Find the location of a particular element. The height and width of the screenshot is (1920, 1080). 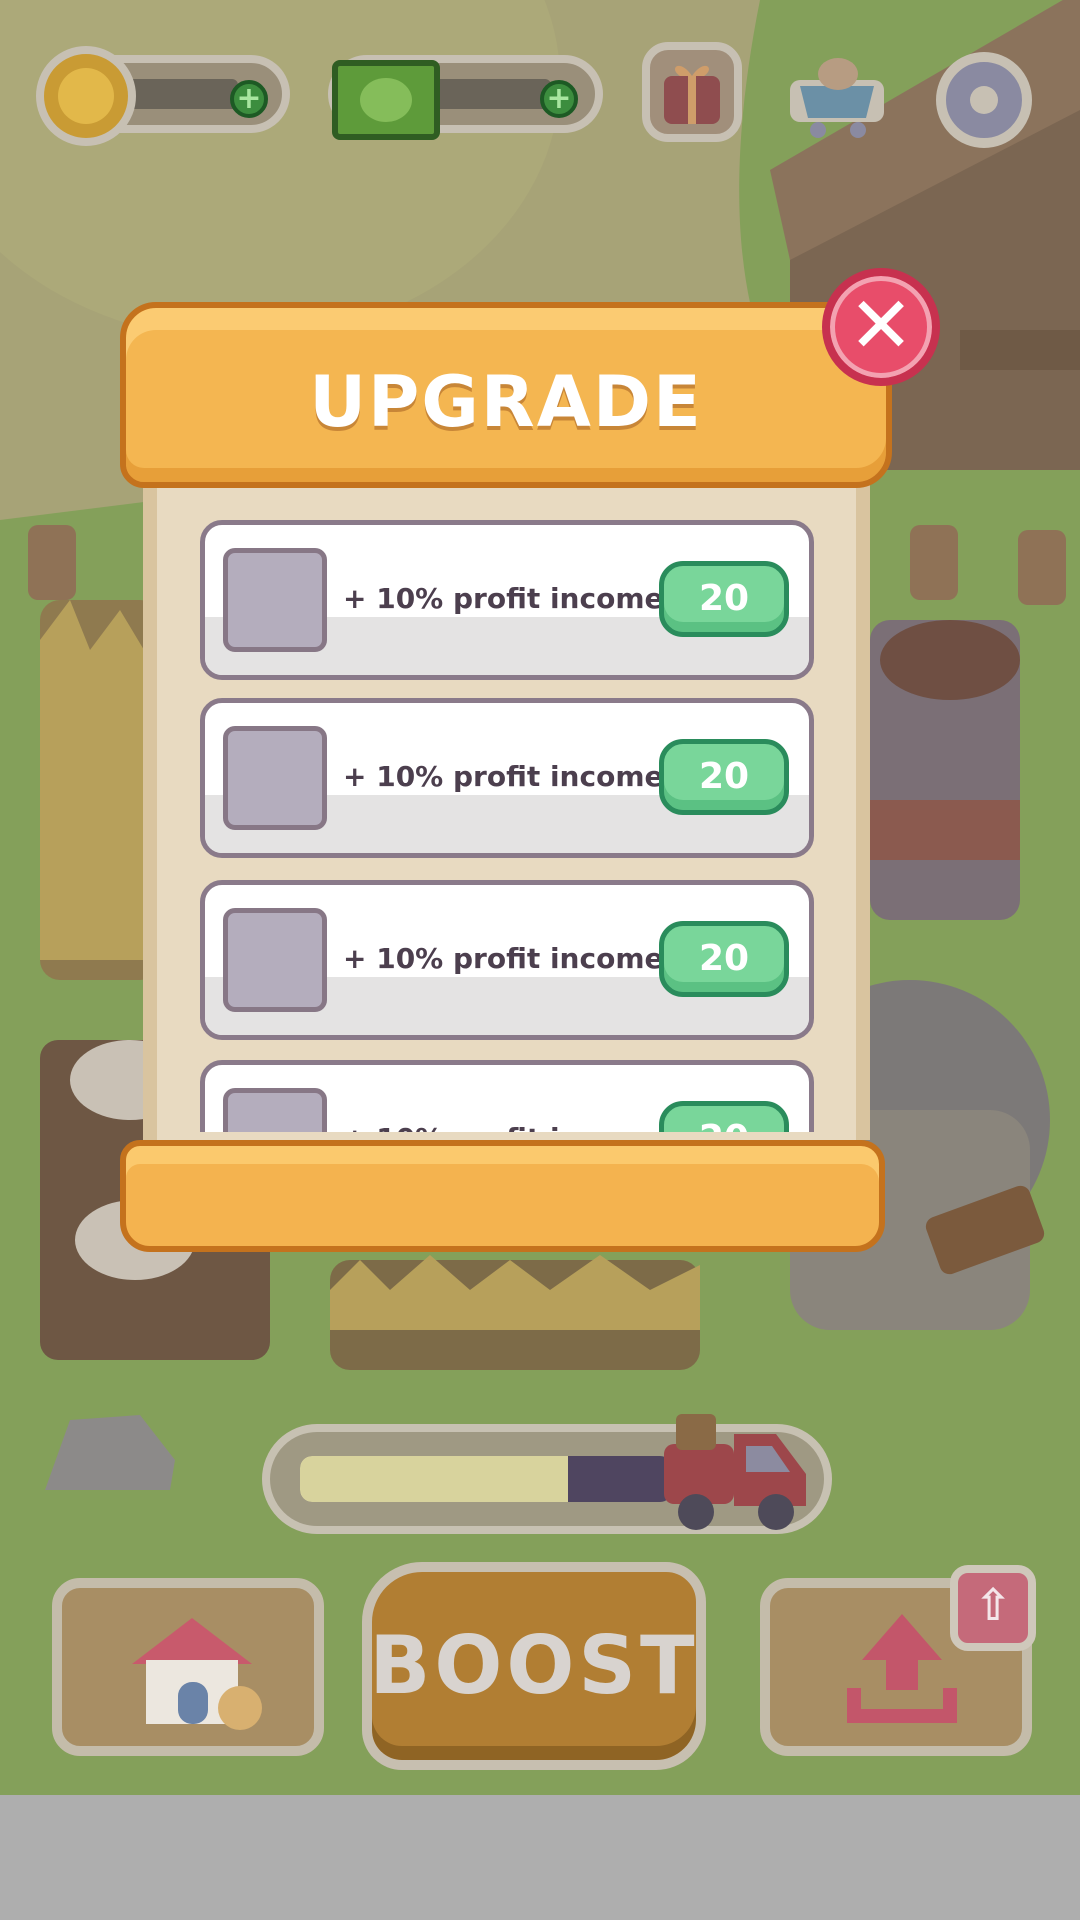

upgrade-title: UPGRADE is located at coordinates (506, 402).